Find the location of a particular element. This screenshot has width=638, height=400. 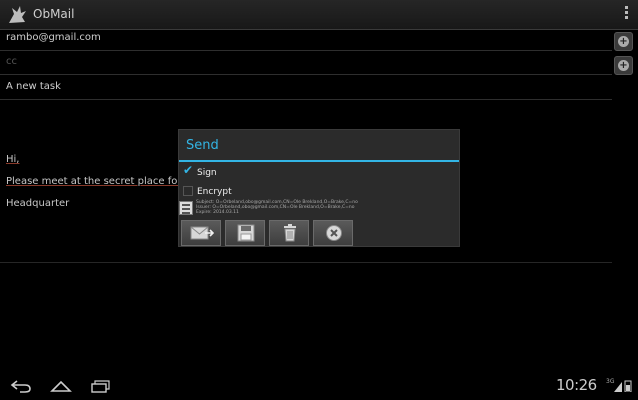

trash-icon is located at coordinates (290, 233).